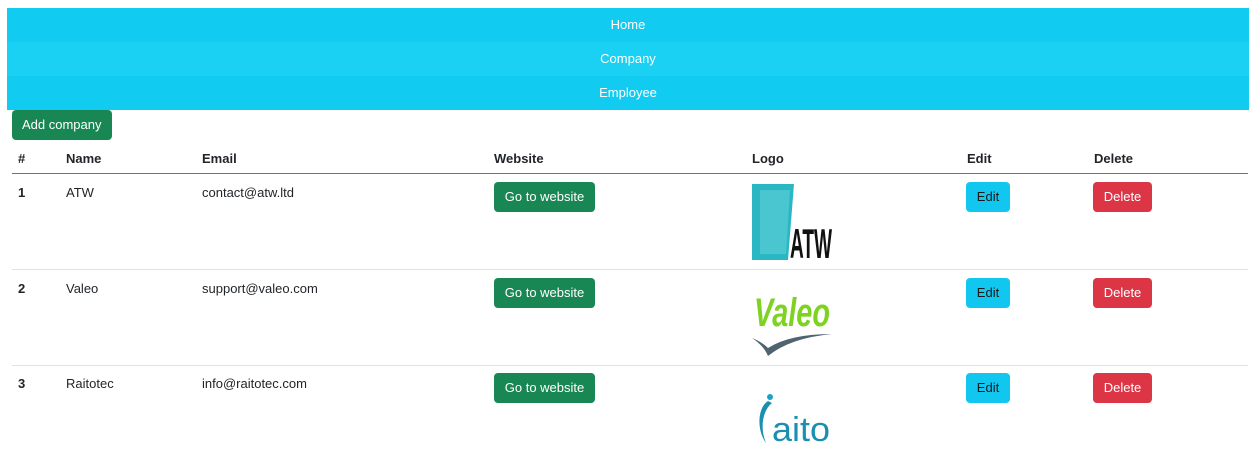 This screenshot has width=1250, height=460. What do you see at coordinates (811, 242) in the screenshot?
I see `atw-logo-text: ATW` at bounding box center [811, 242].